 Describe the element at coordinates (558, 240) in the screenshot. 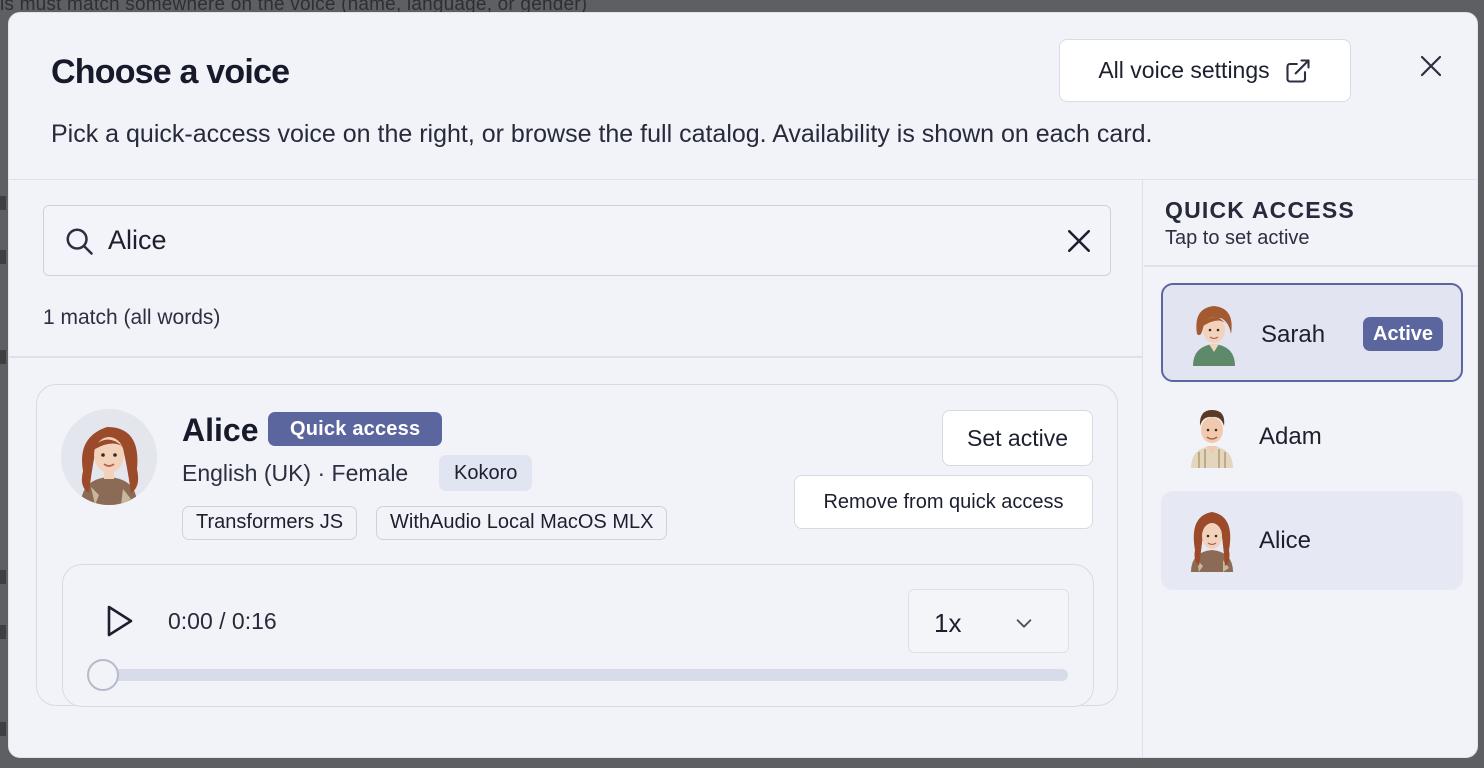

I see `search-input` at that location.